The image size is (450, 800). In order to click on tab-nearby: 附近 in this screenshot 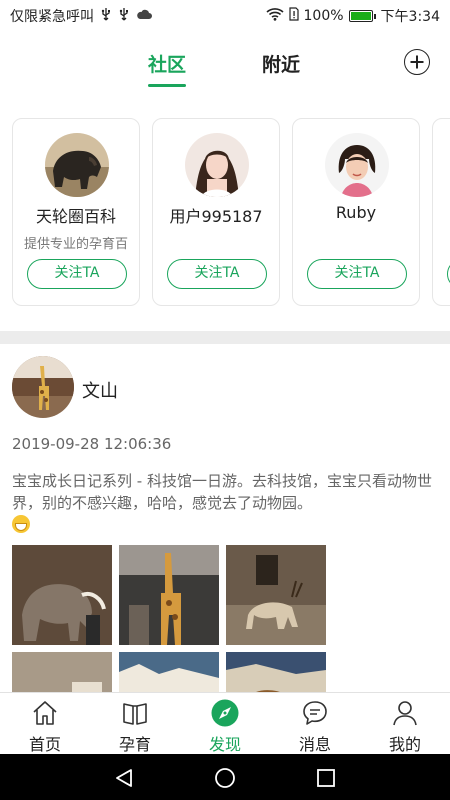, I will do `click(281, 63)`.